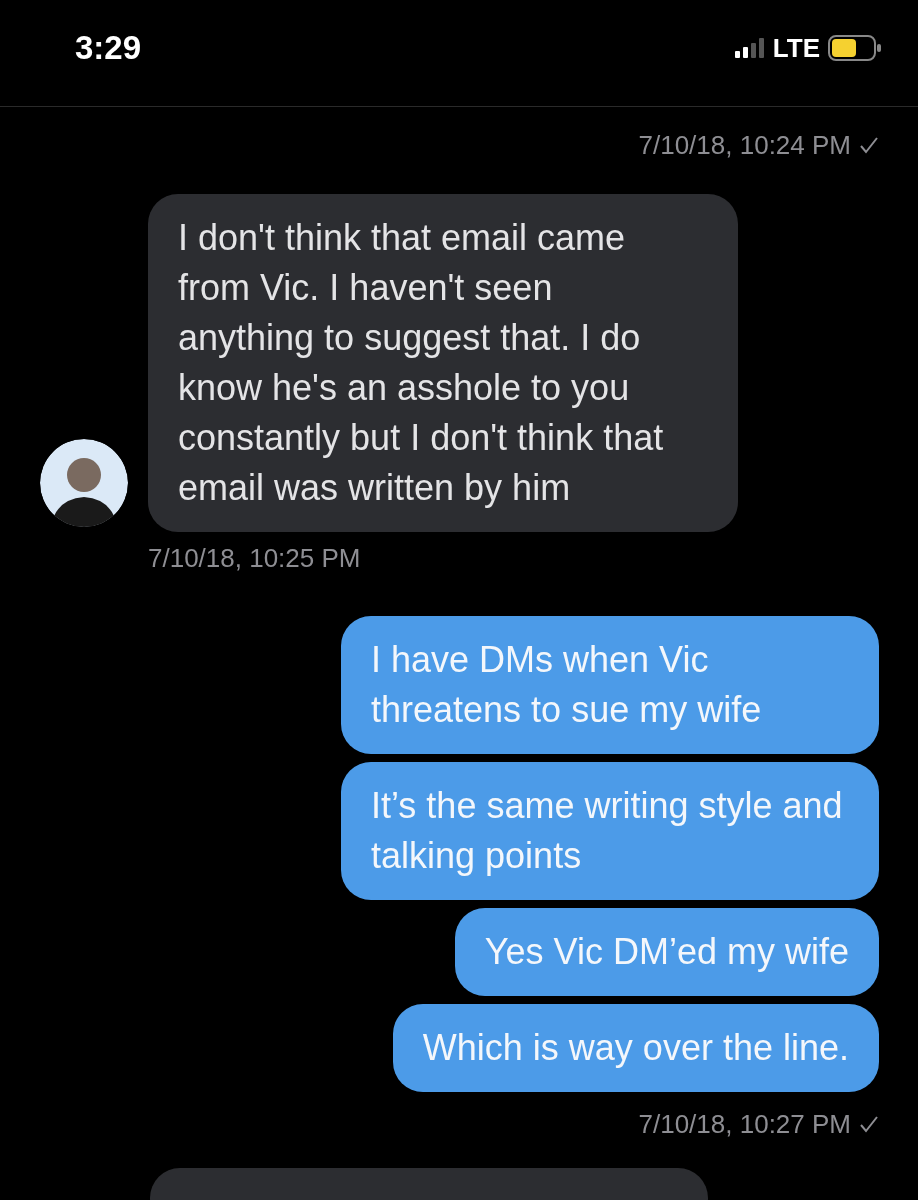  I want to click on message-bubble: It’s the same writing style and talking points, so click(610, 831).